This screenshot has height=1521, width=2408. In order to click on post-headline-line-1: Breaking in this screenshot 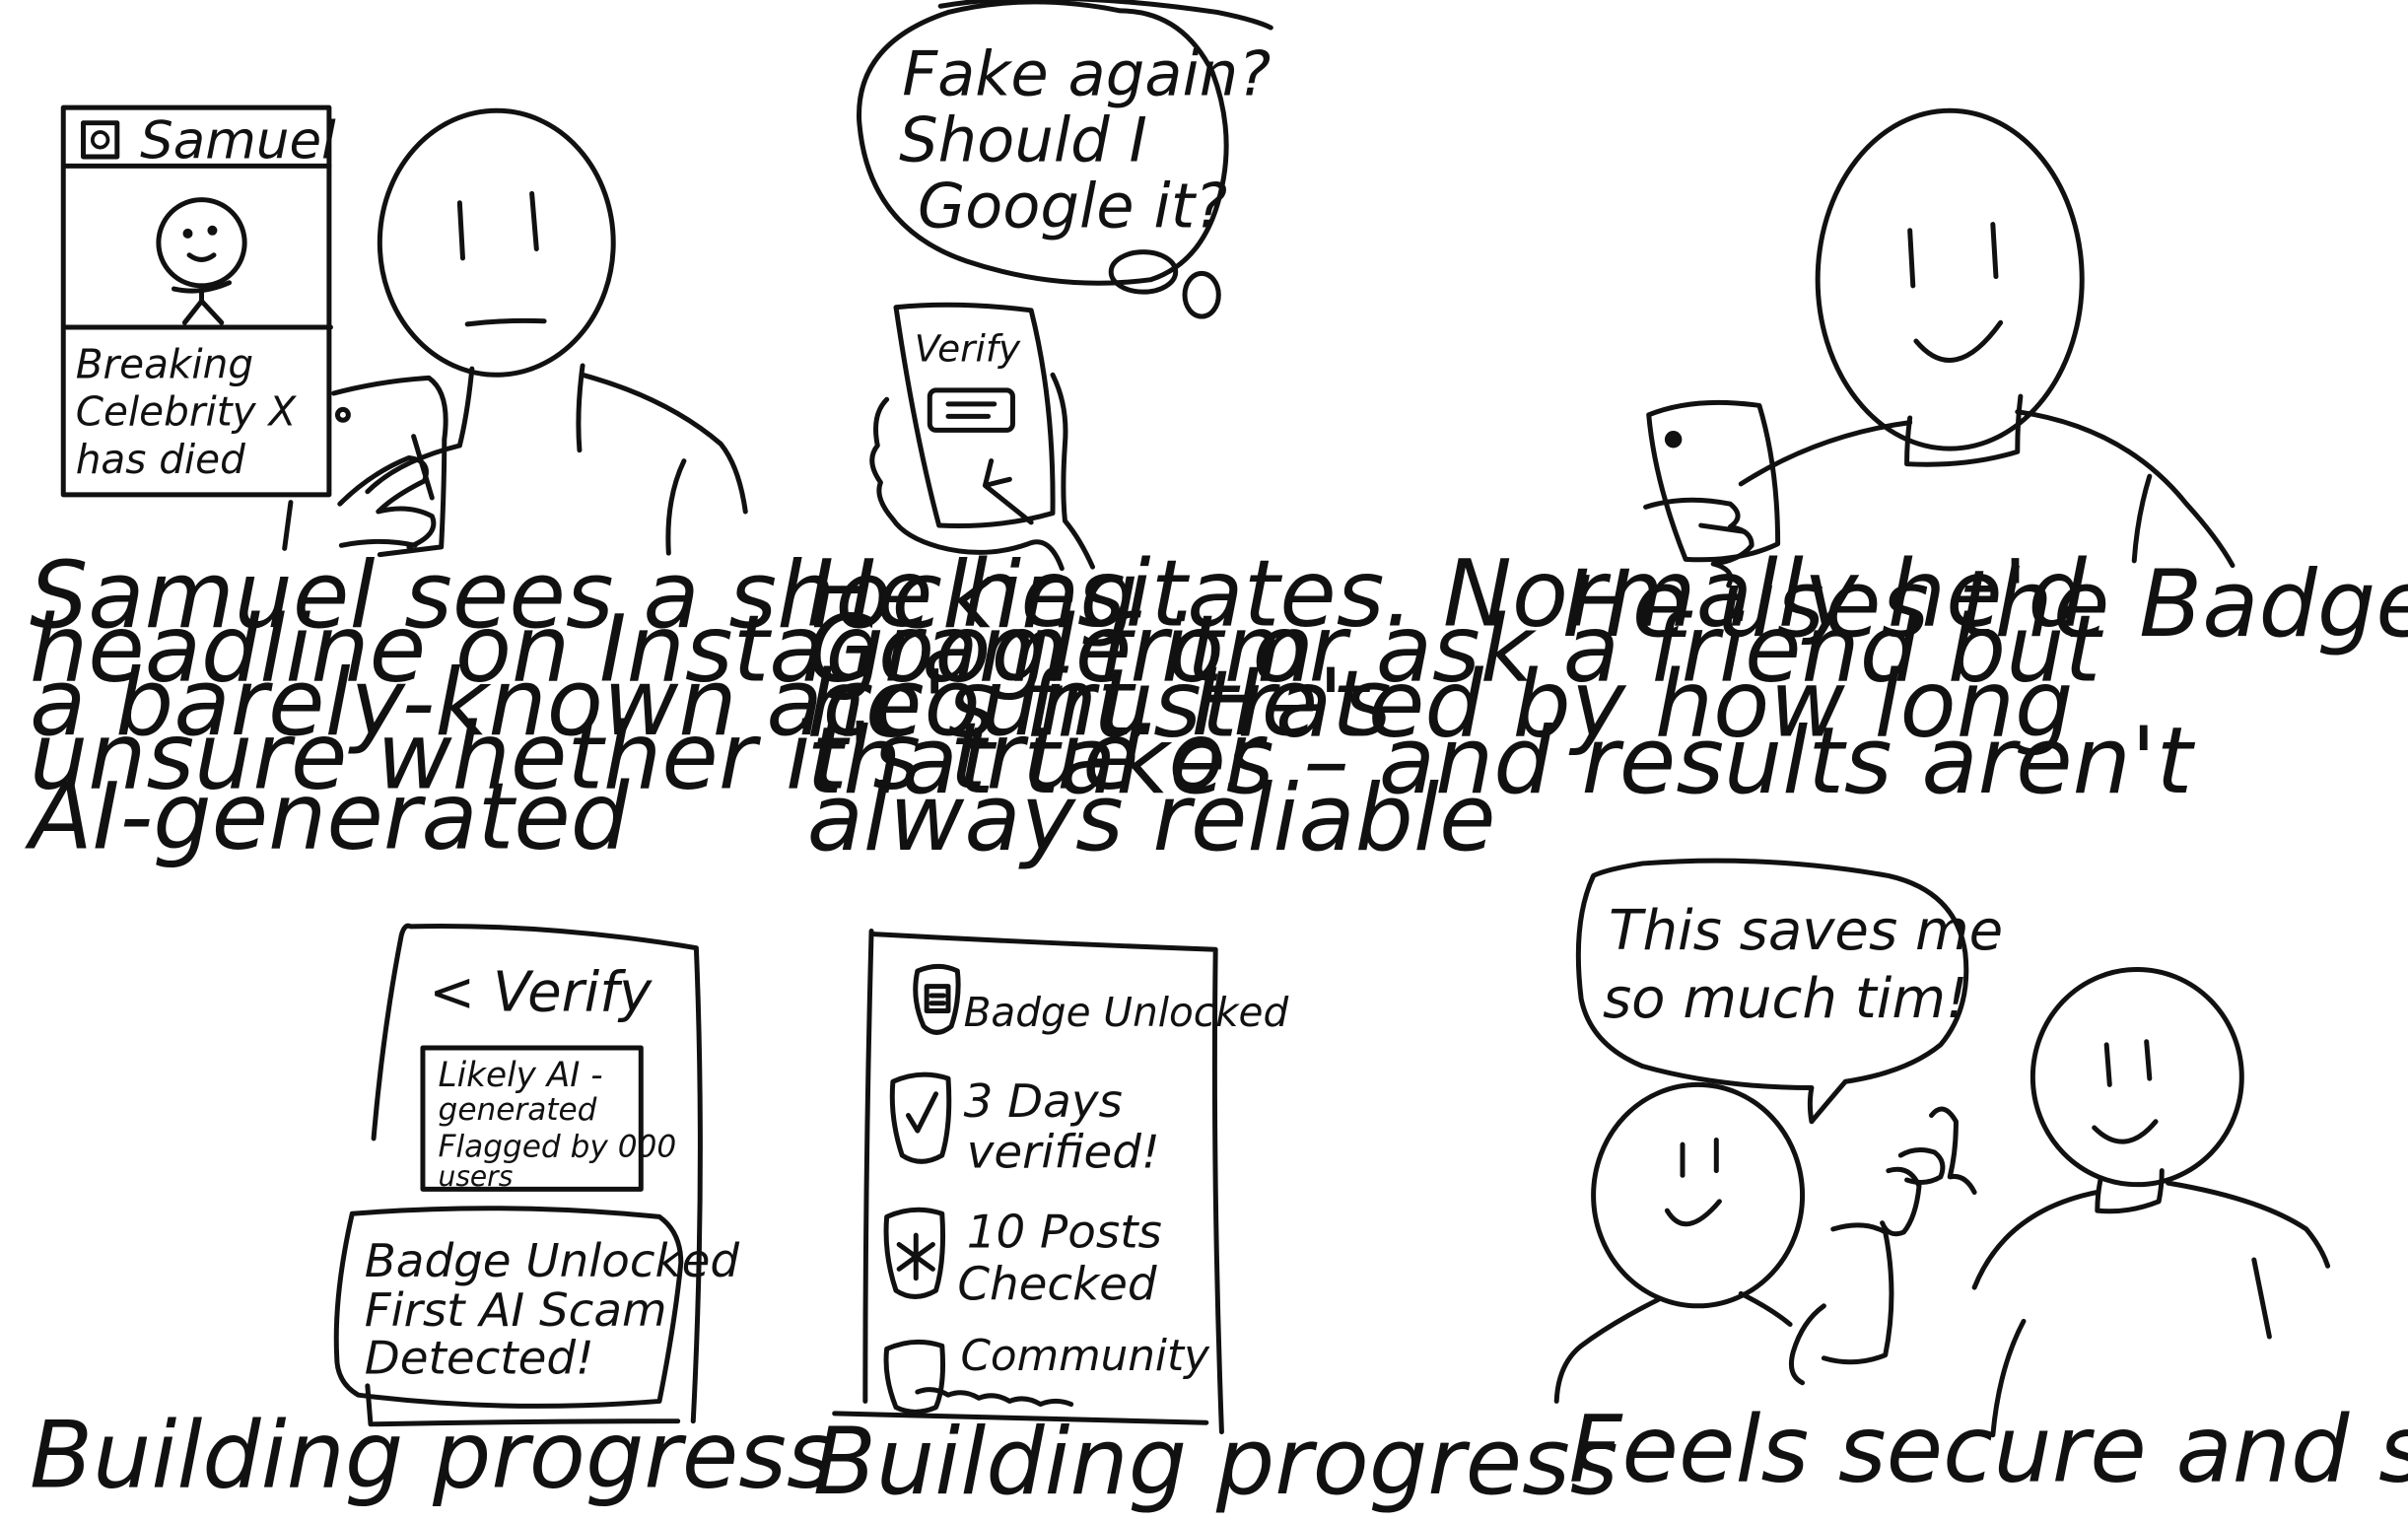, I will do `click(165, 363)`.